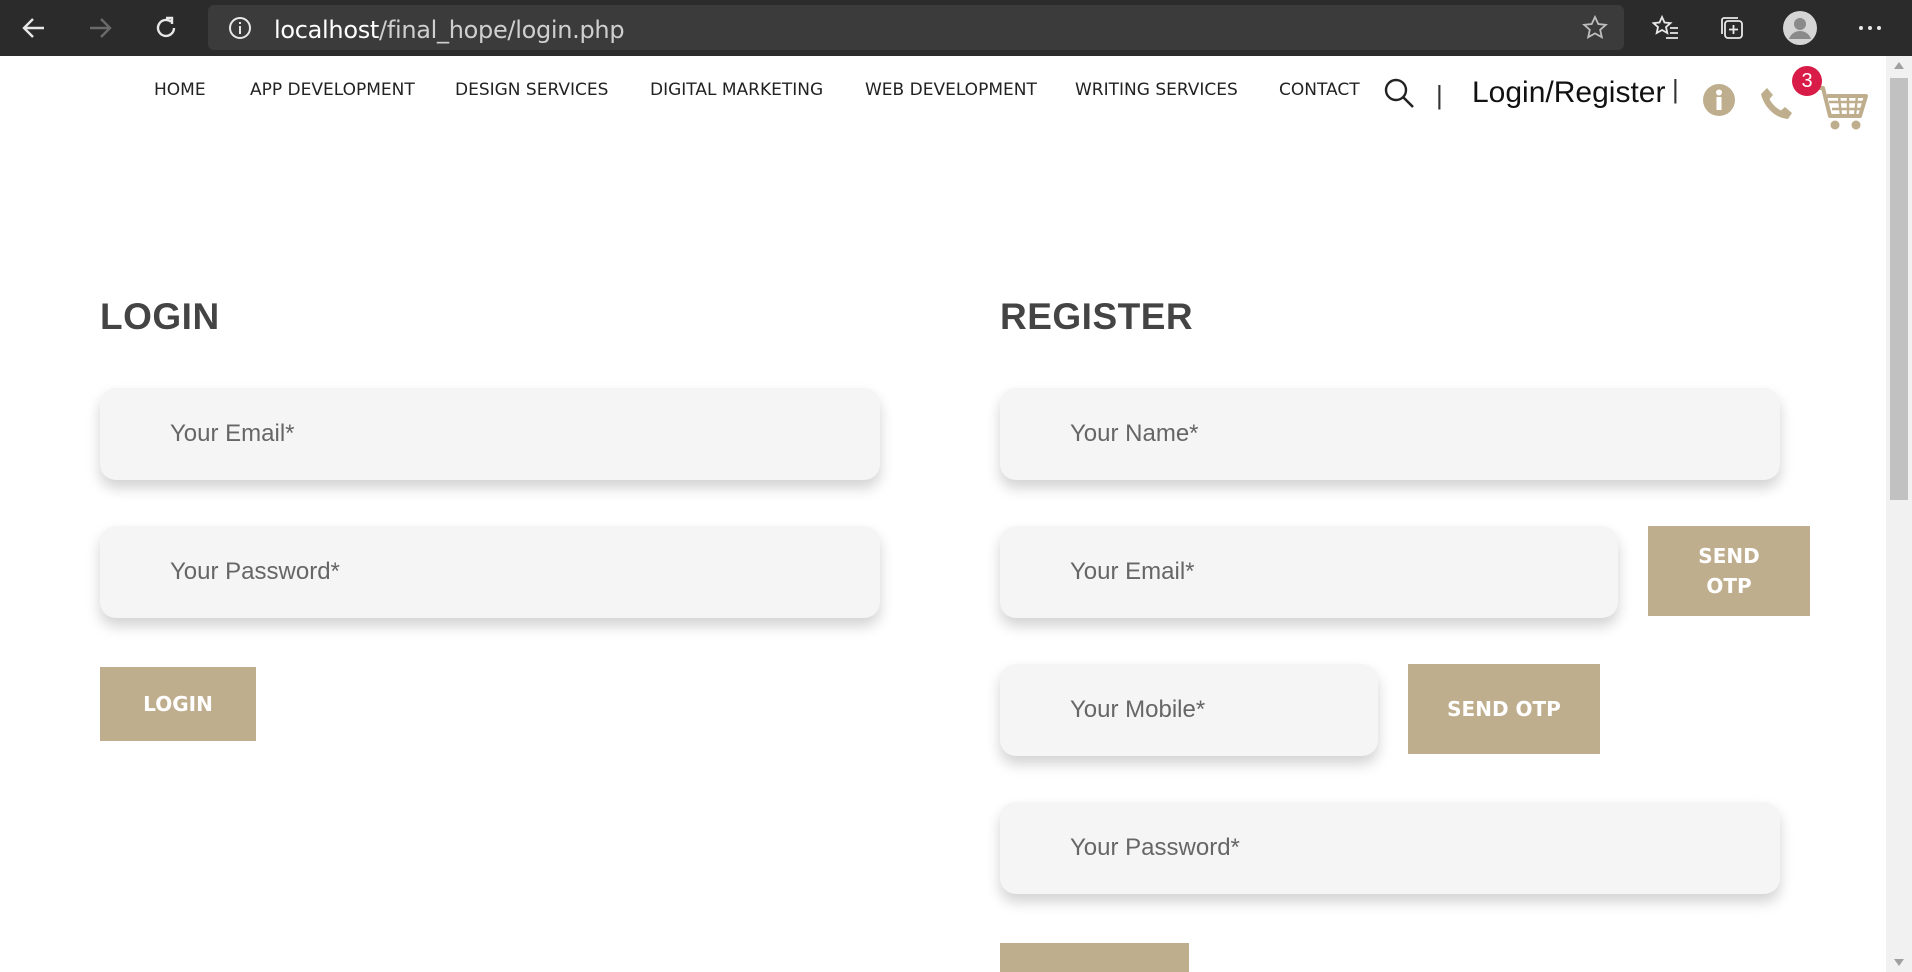  What do you see at coordinates (1156, 90) in the screenshot?
I see `nav-writing-services: WRITING SERVICES` at bounding box center [1156, 90].